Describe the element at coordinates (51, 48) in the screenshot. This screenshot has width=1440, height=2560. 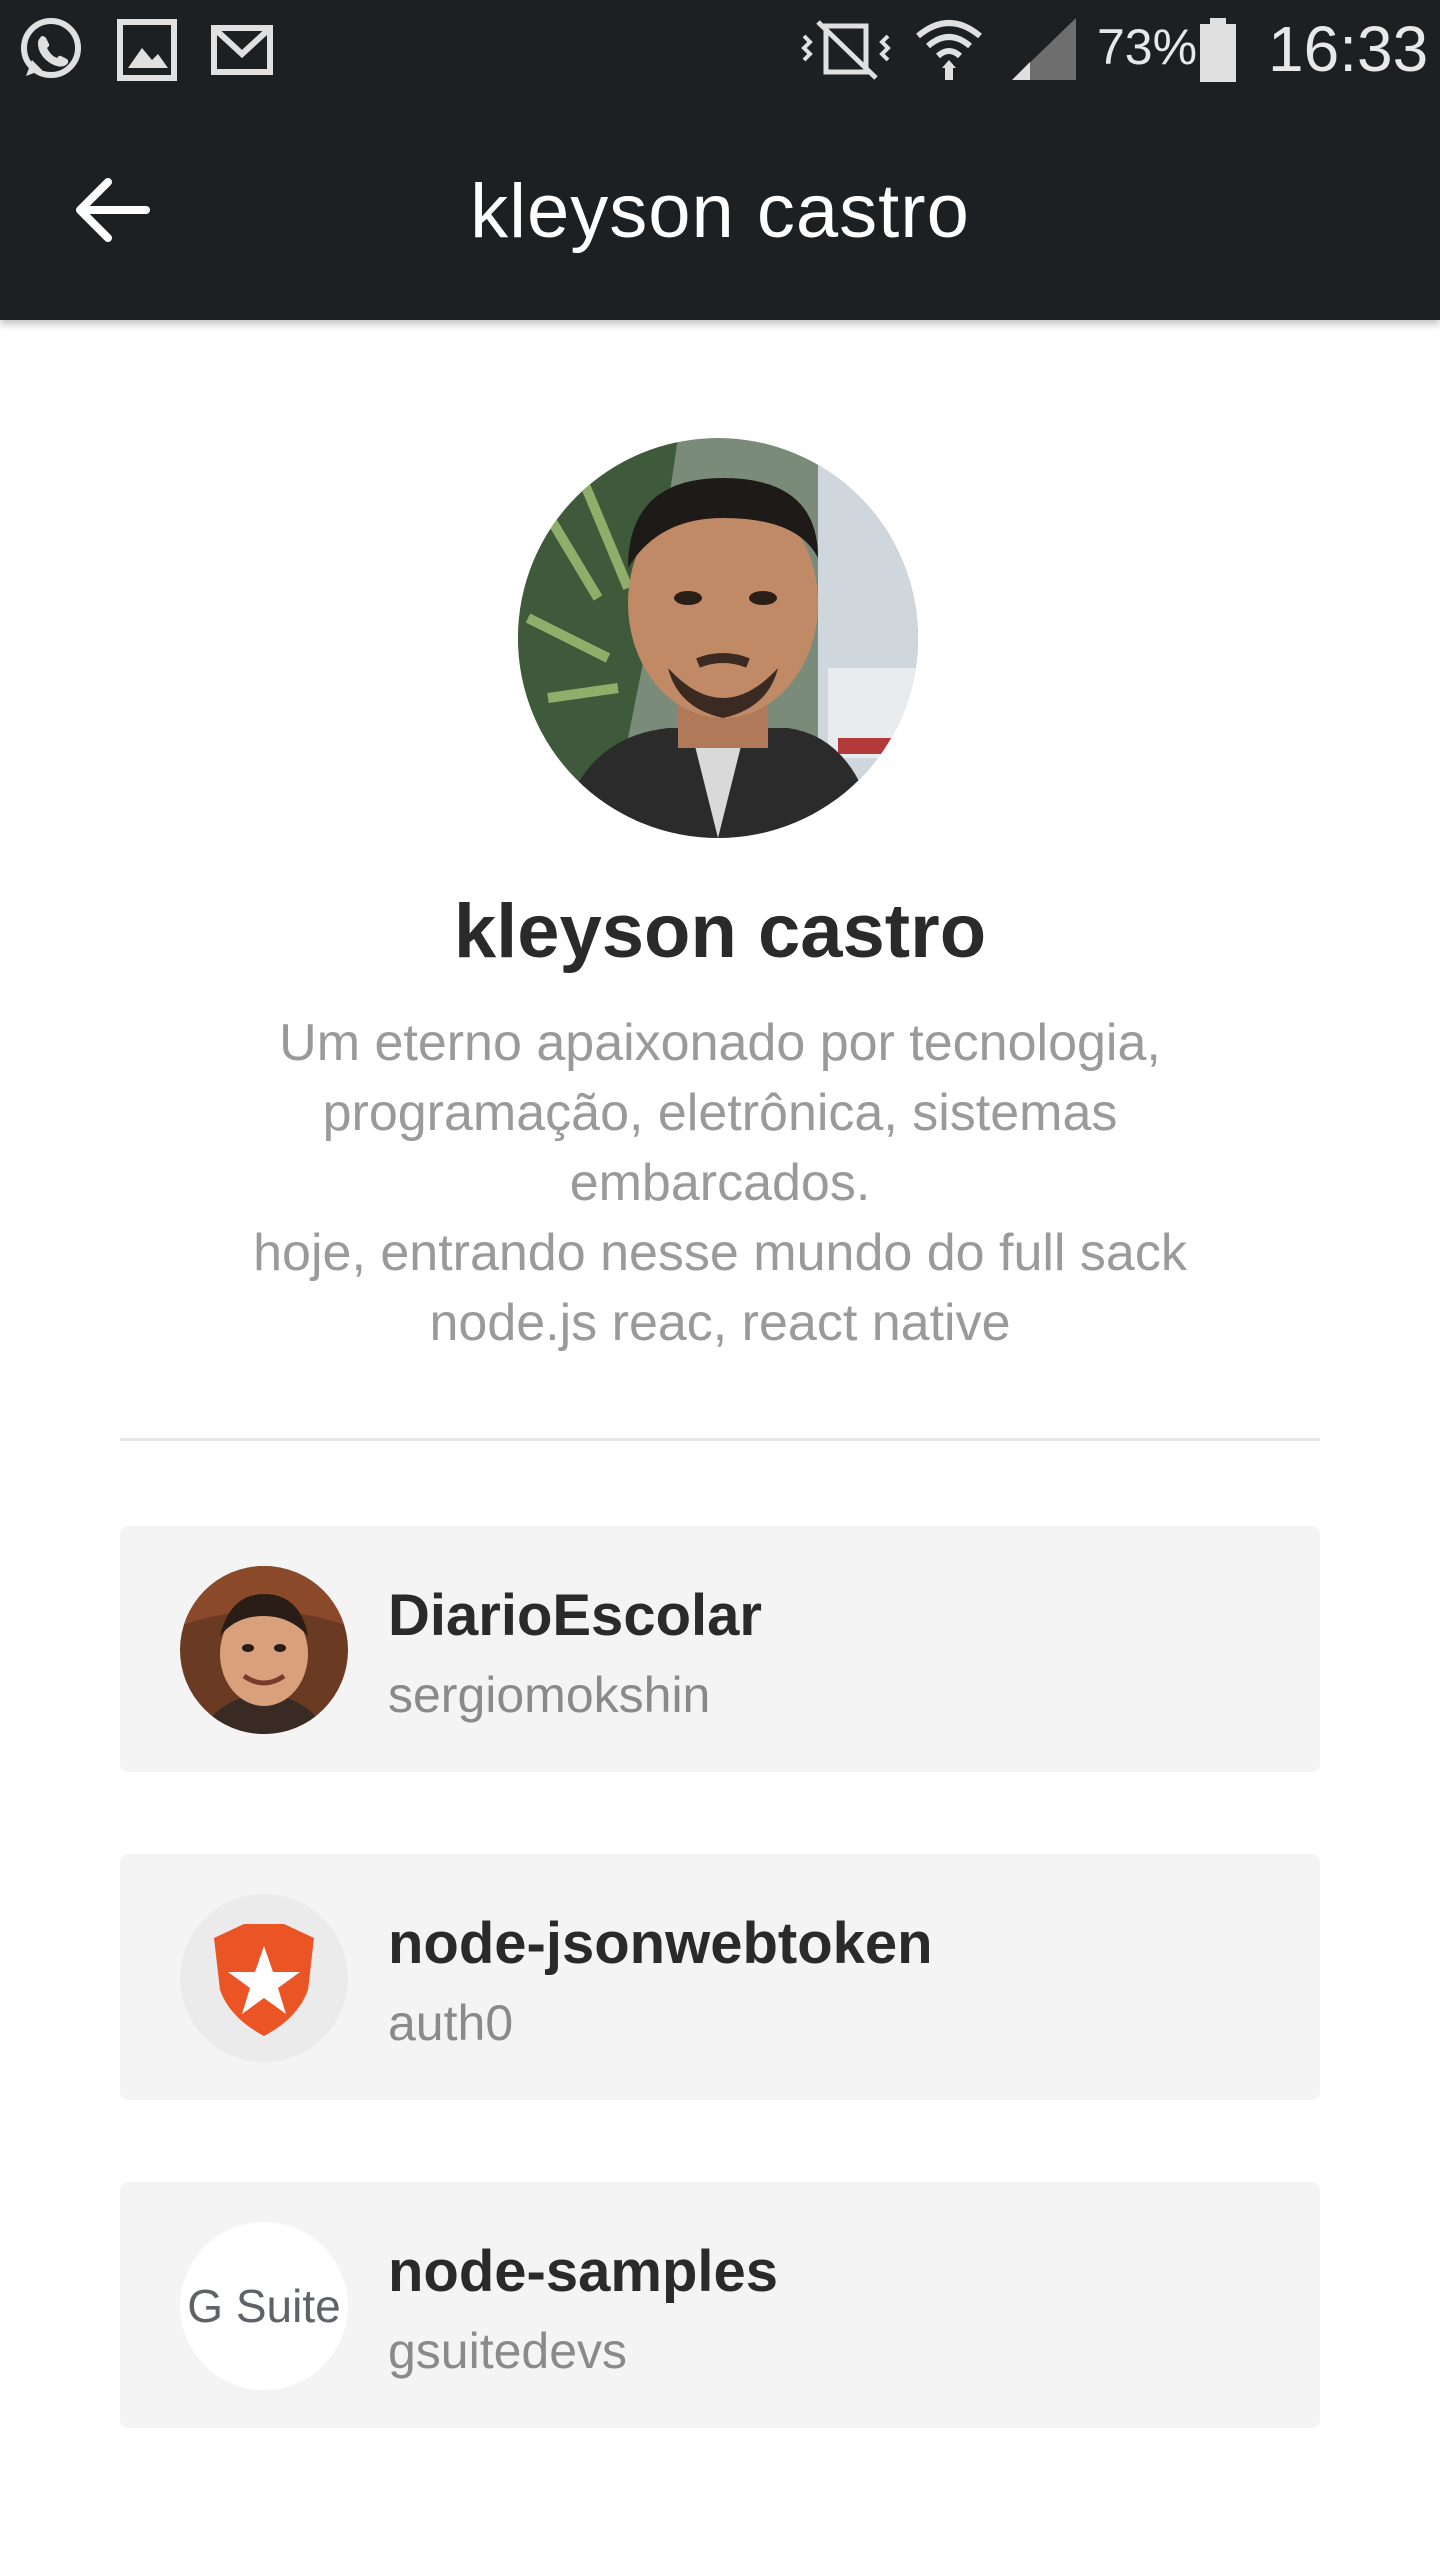
I see `whatsapp-icon` at that location.